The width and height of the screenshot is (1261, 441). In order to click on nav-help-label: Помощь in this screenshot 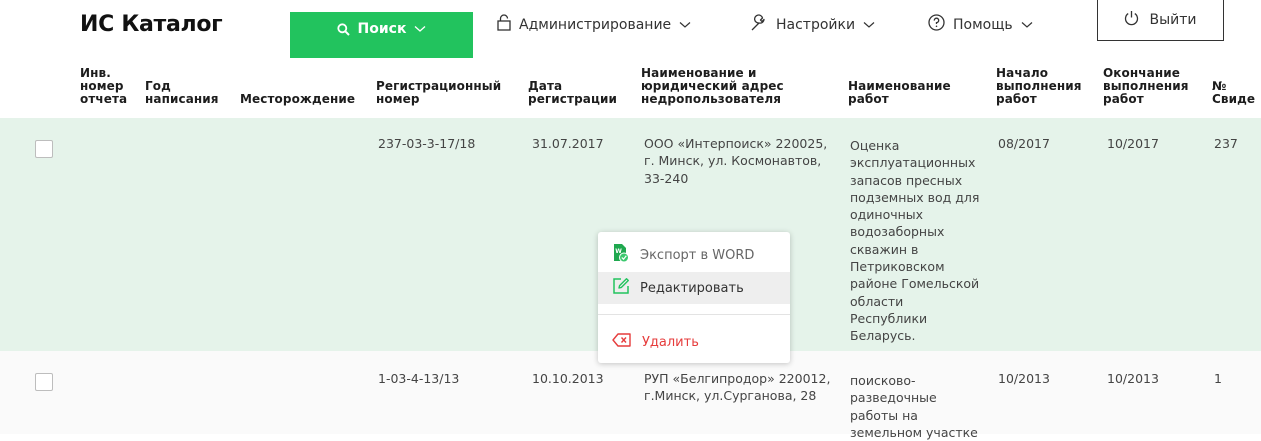, I will do `click(983, 24)`.